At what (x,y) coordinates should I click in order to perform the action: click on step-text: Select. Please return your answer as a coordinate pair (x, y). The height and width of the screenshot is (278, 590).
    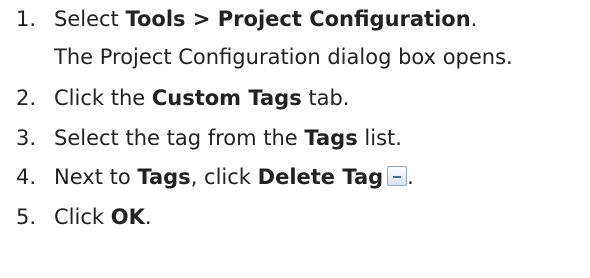
    Looking at the image, I should click on (90, 19).